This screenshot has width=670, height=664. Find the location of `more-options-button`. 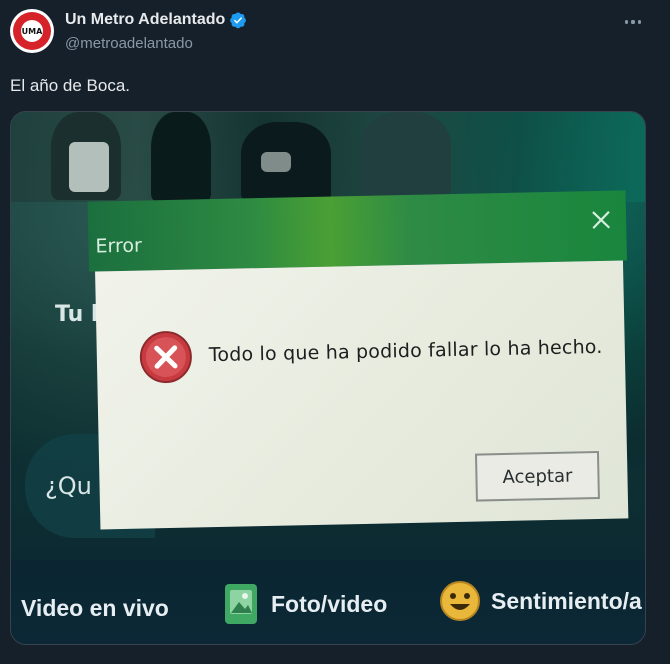

more-options-button is located at coordinates (633, 22).